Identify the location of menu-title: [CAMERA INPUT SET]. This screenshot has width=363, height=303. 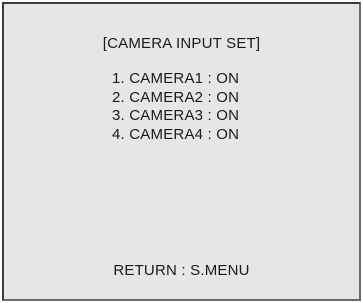
(181, 43).